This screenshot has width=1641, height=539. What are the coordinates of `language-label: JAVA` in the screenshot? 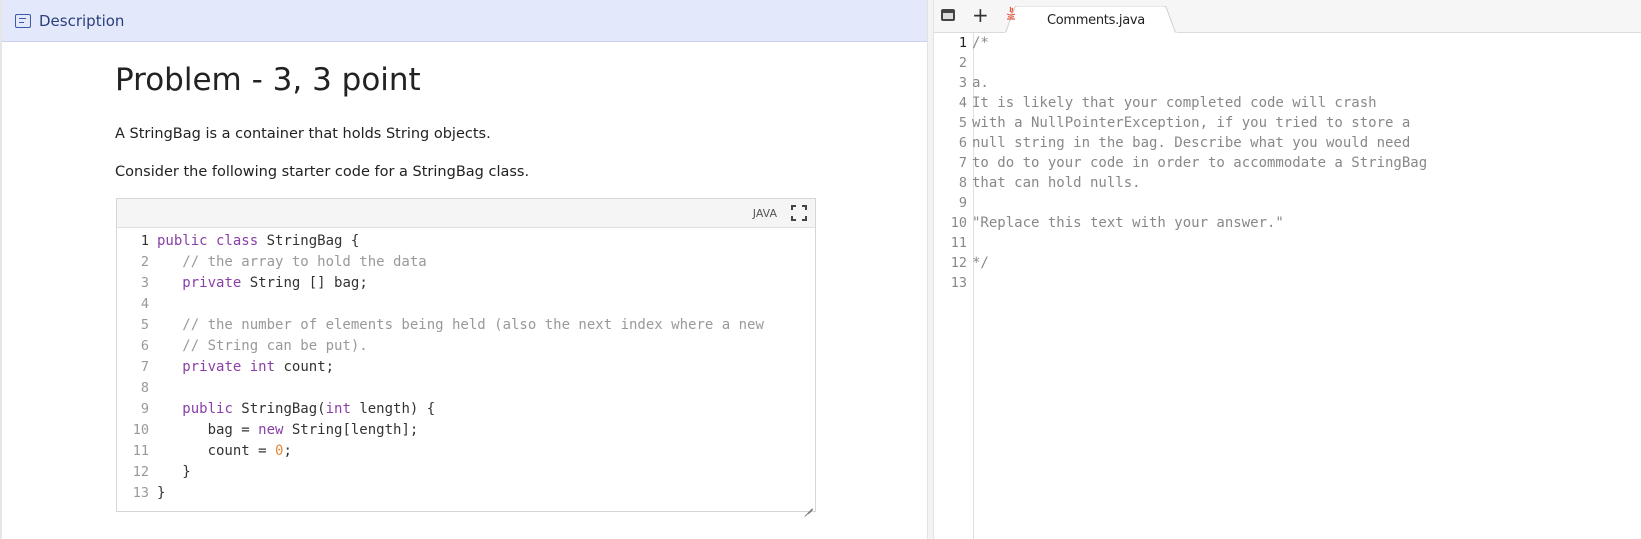 It's located at (764, 213).